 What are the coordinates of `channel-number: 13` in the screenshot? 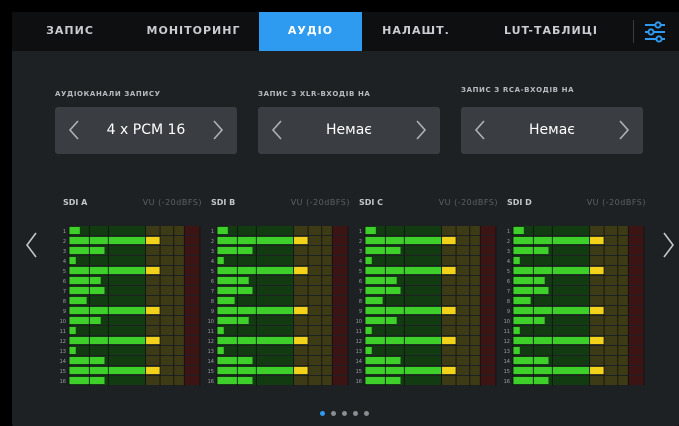 It's located at (211, 352).